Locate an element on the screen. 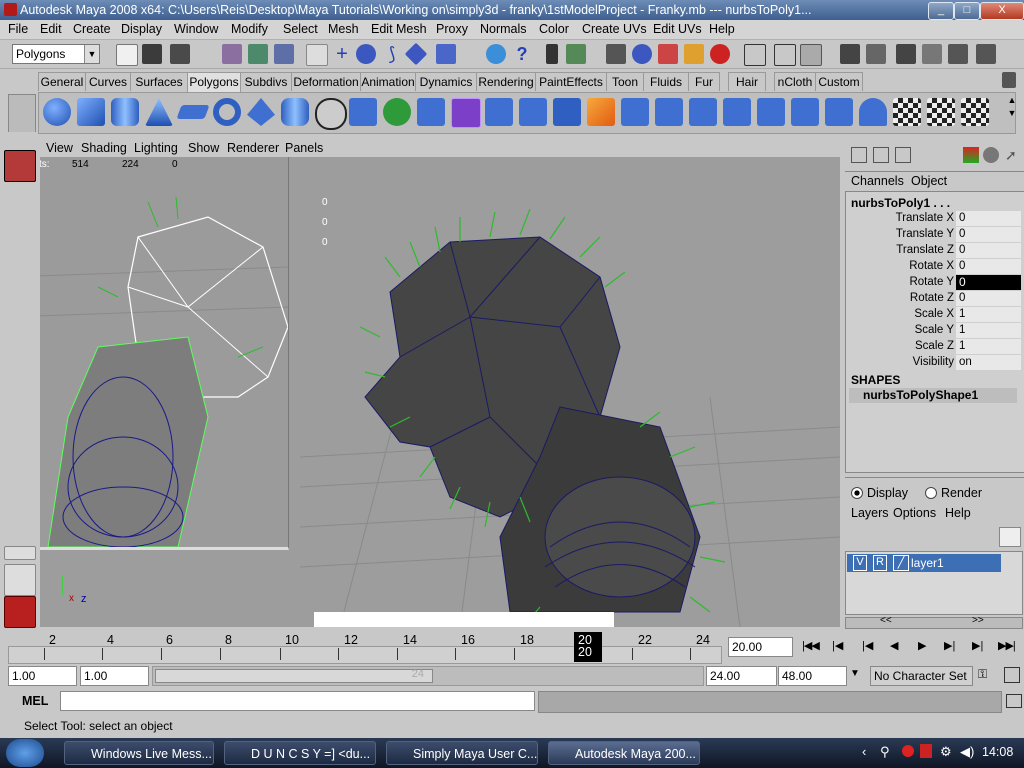 The image size is (1024, 768). poly-prism-icon is located at coordinates (261, 112).